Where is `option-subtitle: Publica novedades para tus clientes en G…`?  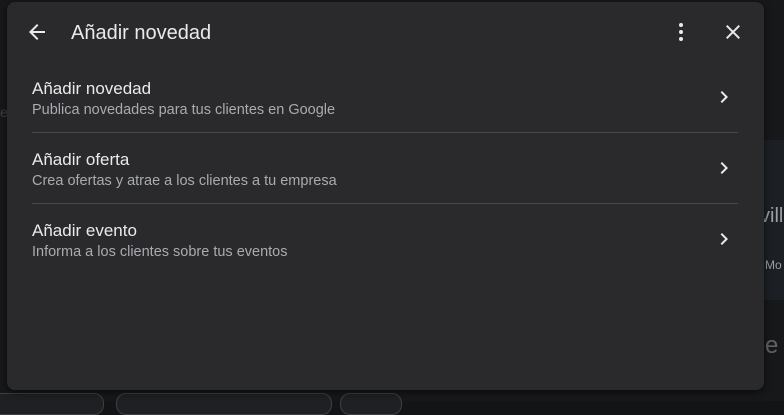
option-subtitle: Publica novedades para tus clientes en G… is located at coordinates (184, 110).